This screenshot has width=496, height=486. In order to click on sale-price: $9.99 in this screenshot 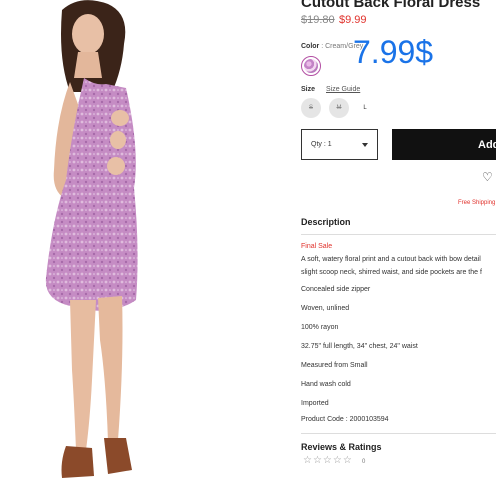, I will do `click(353, 20)`.